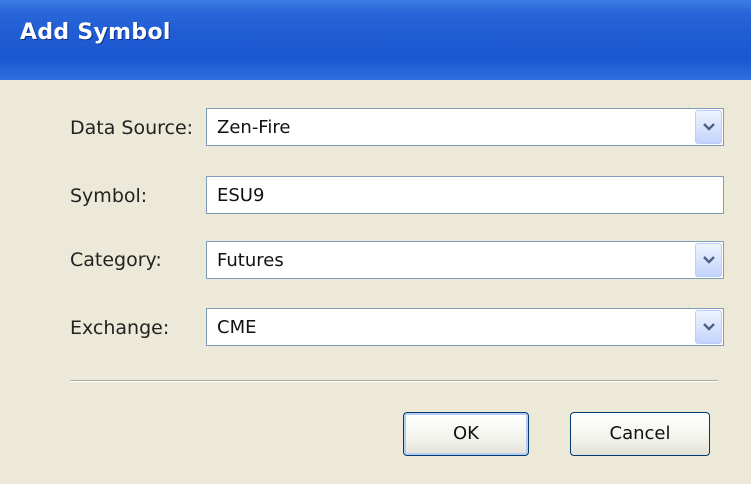 The height and width of the screenshot is (484, 751). What do you see at coordinates (465, 195) in the screenshot?
I see `symbol-input: ESU9` at bounding box center [465, 195].